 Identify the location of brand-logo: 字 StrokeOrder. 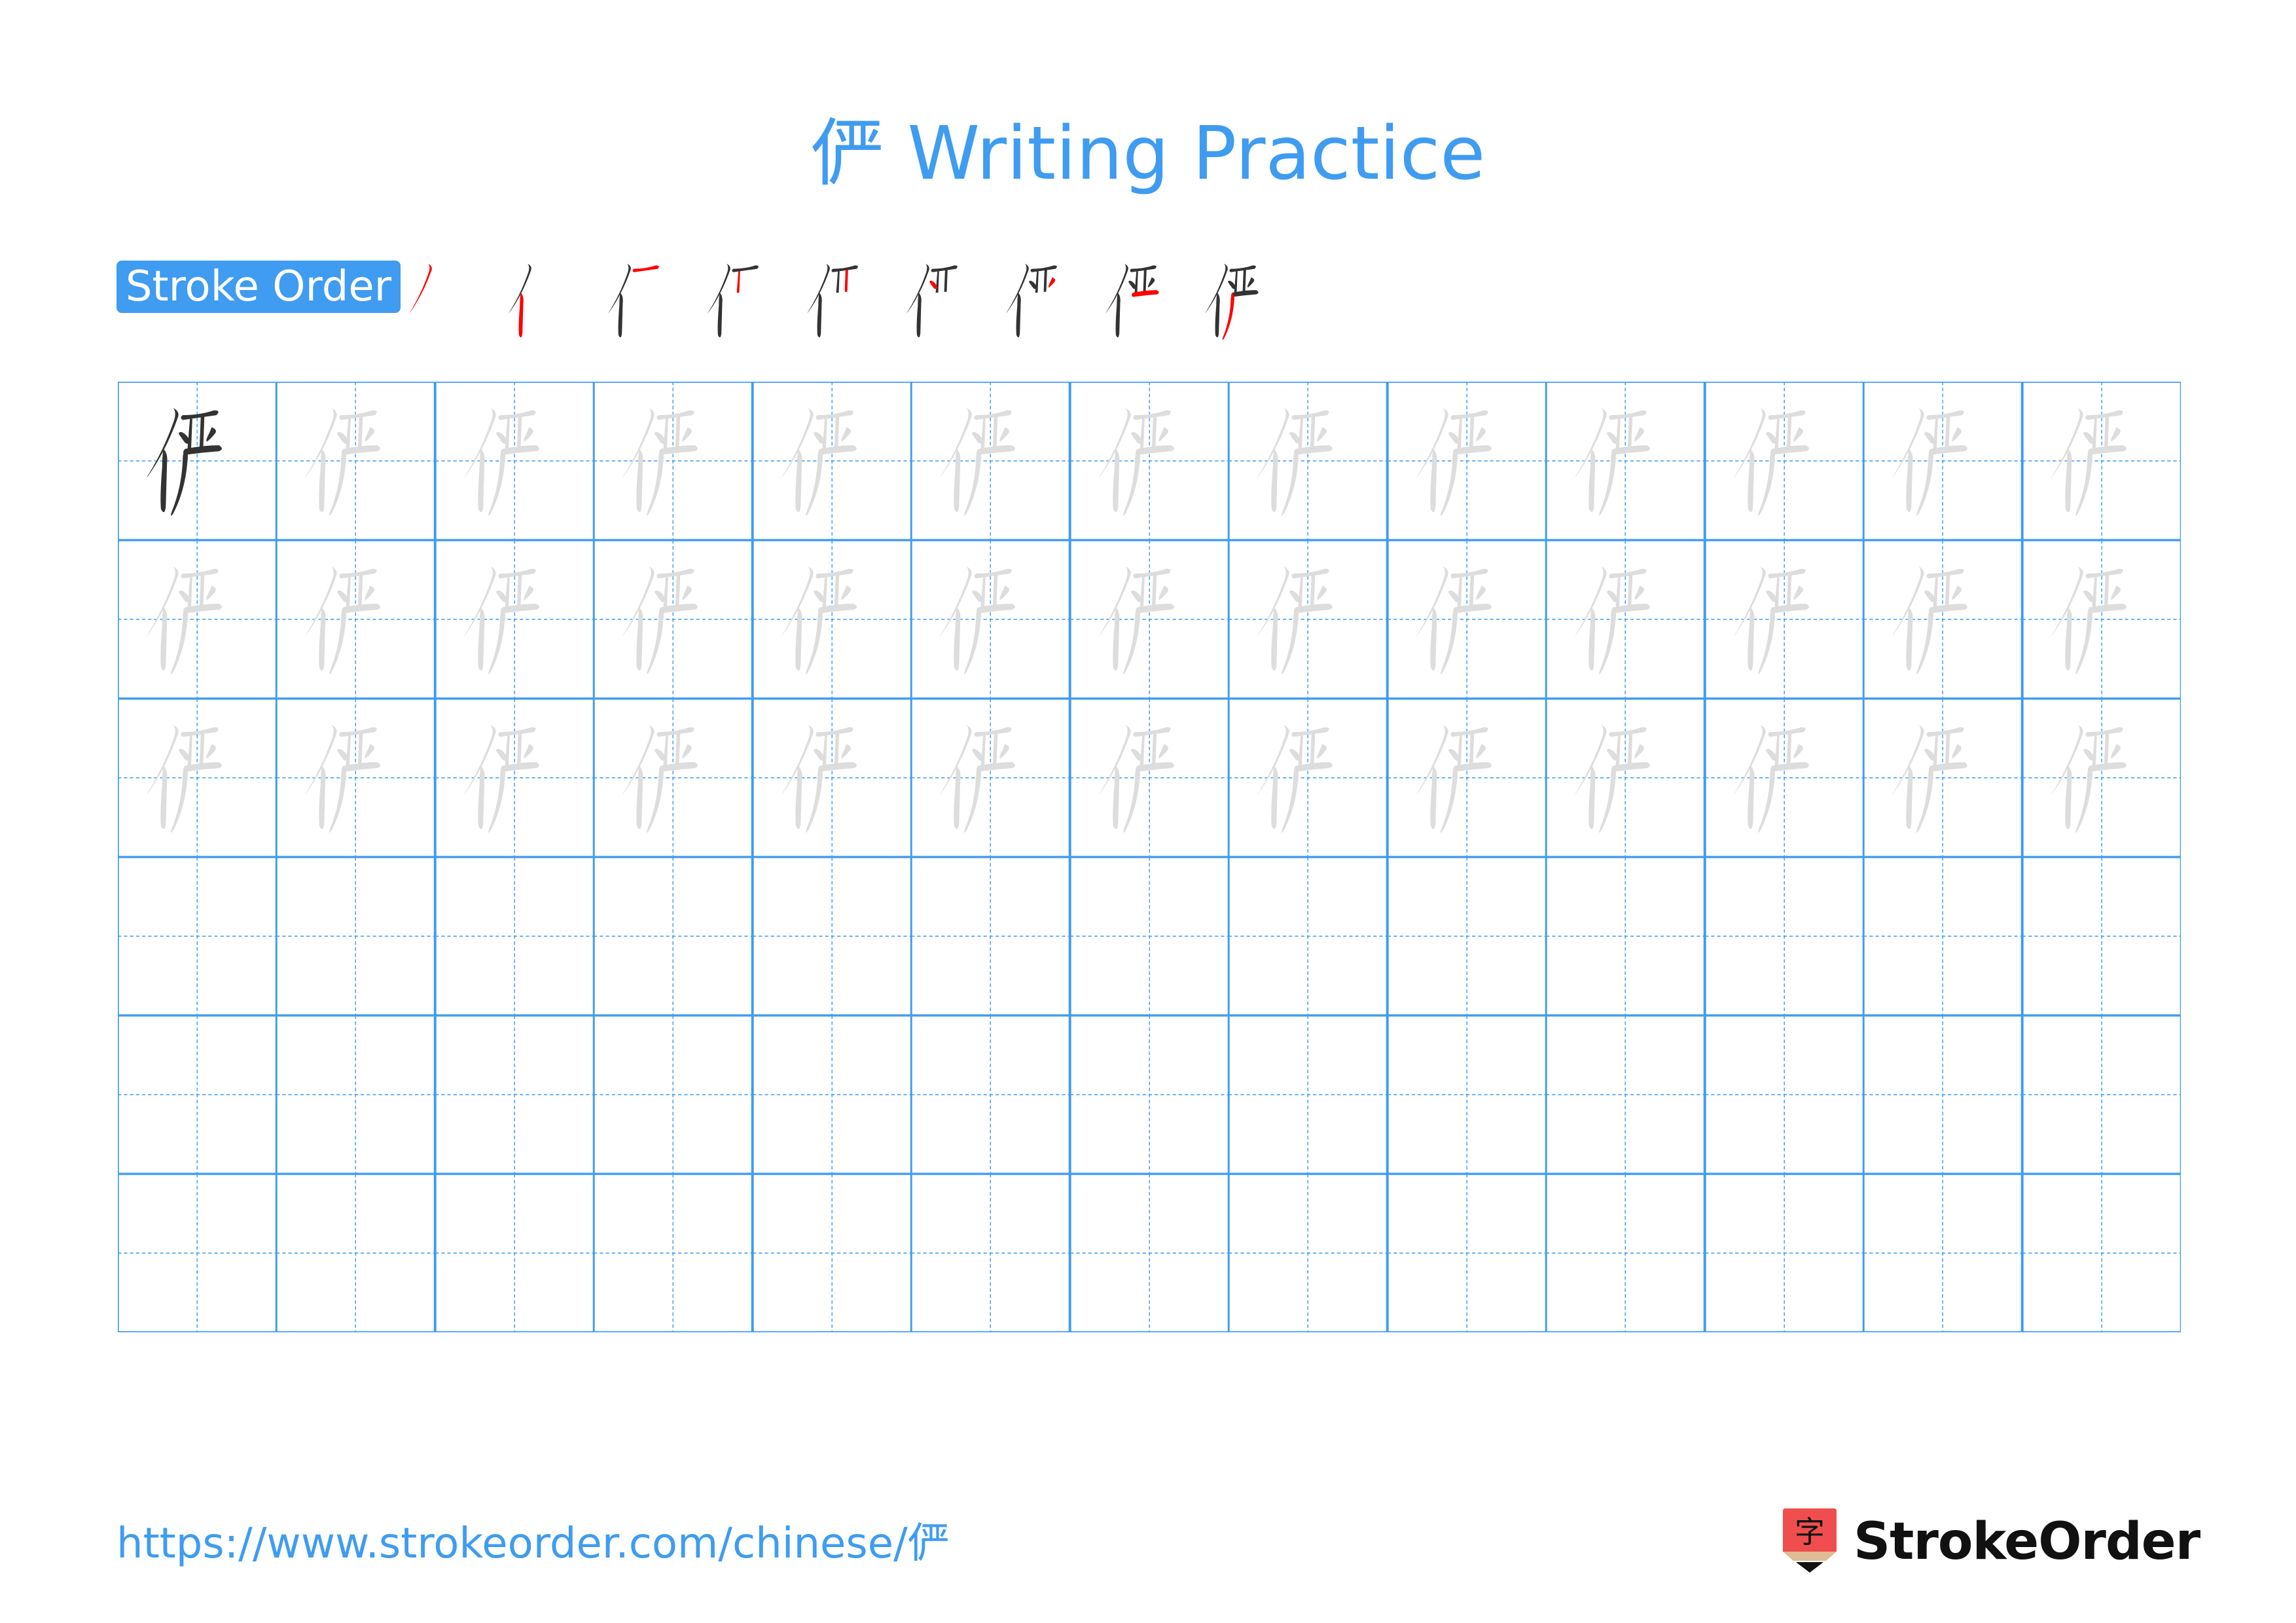
(1990, 1542).